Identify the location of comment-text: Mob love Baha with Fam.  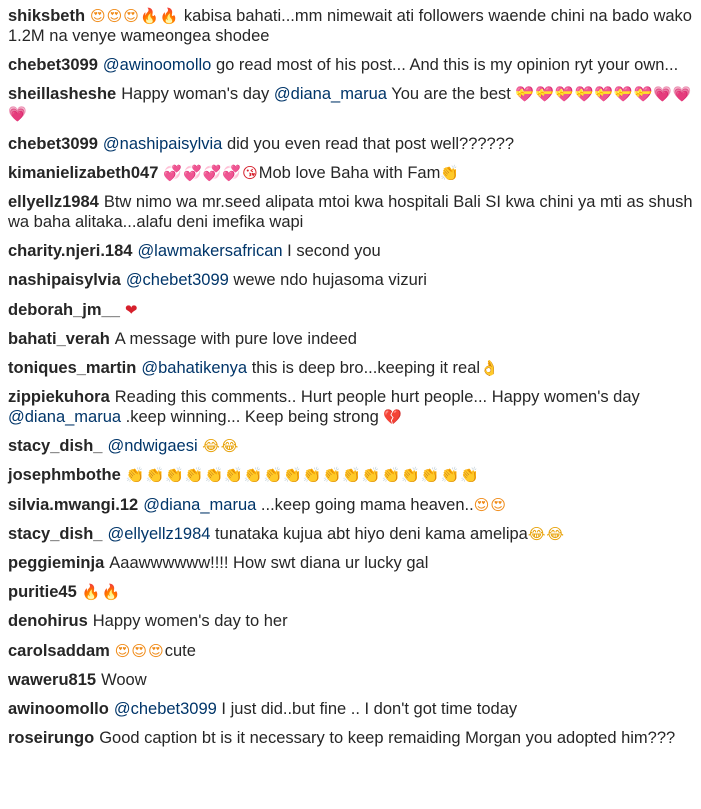
(349, 172).